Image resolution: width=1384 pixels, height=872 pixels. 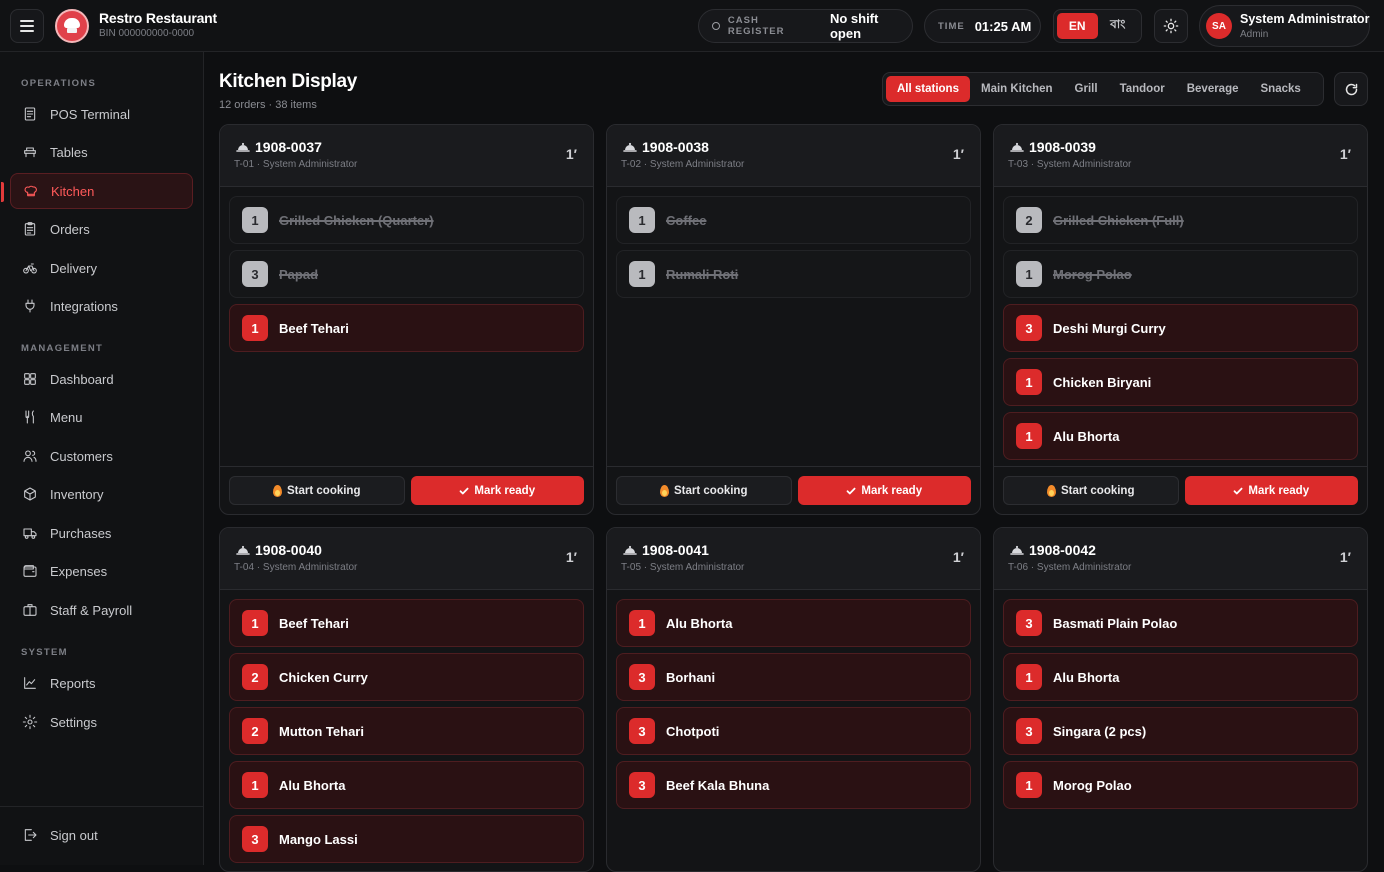 I want to click on lang-bn-button: বাং, so click(x=1118, y=26).